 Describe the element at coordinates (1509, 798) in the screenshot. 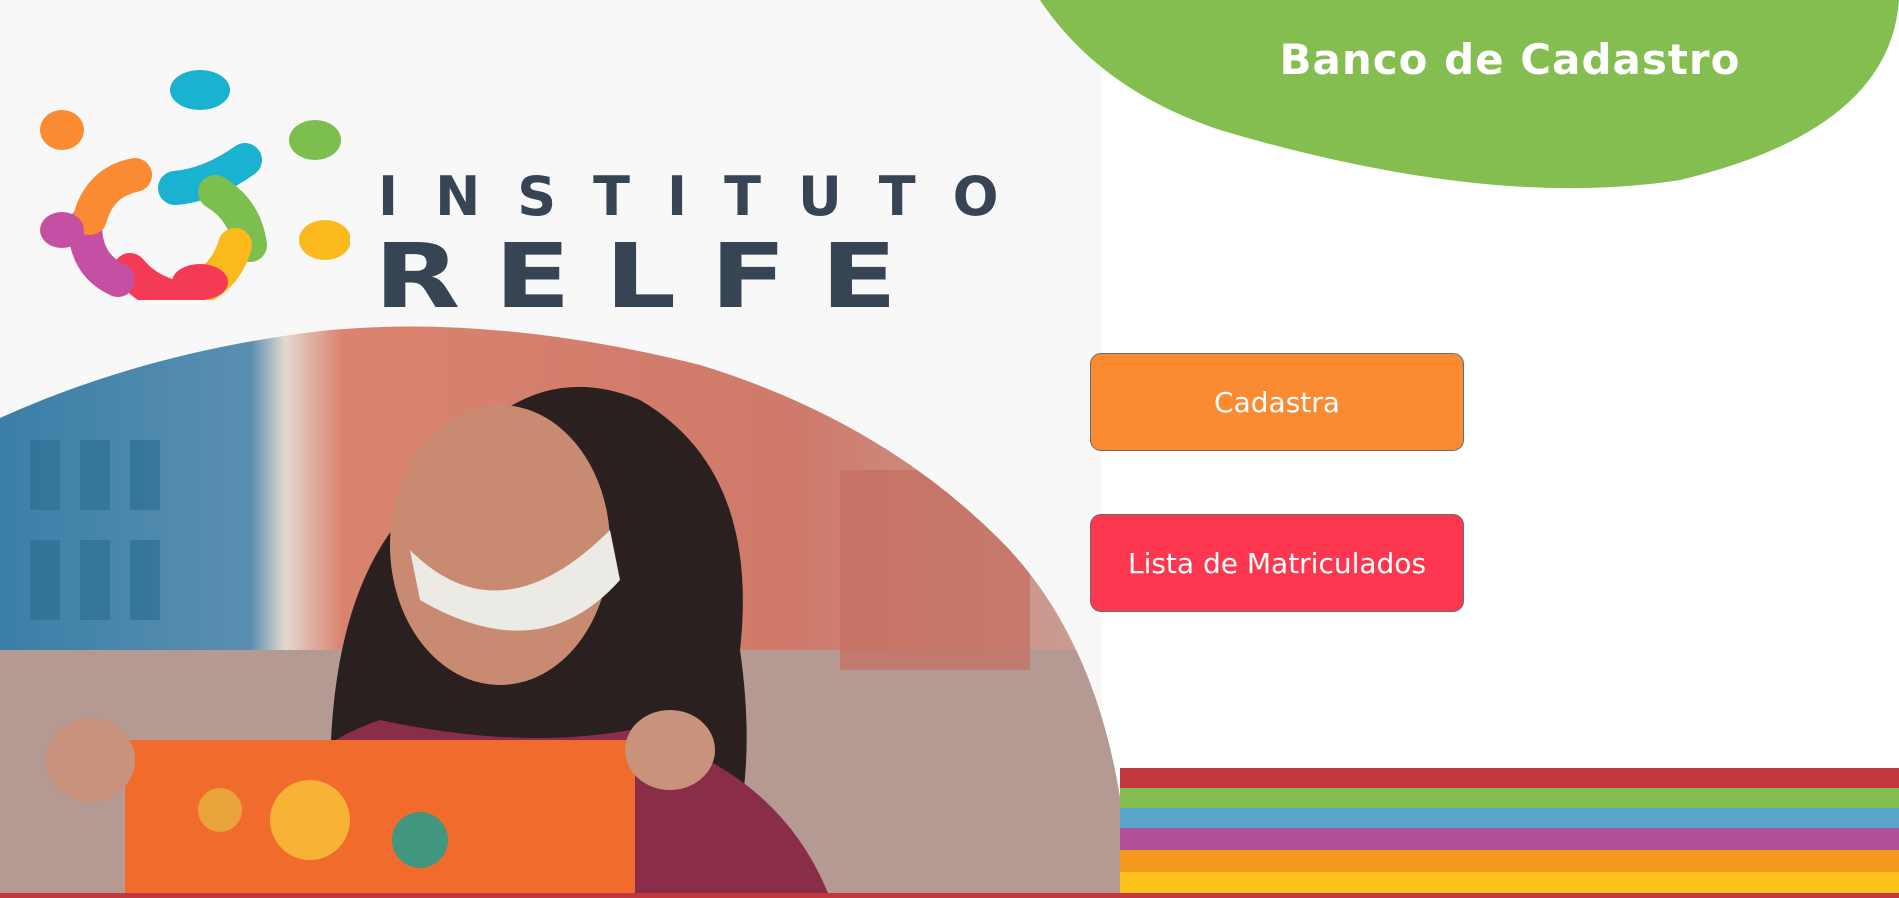

I see `stripe-green` at that location.